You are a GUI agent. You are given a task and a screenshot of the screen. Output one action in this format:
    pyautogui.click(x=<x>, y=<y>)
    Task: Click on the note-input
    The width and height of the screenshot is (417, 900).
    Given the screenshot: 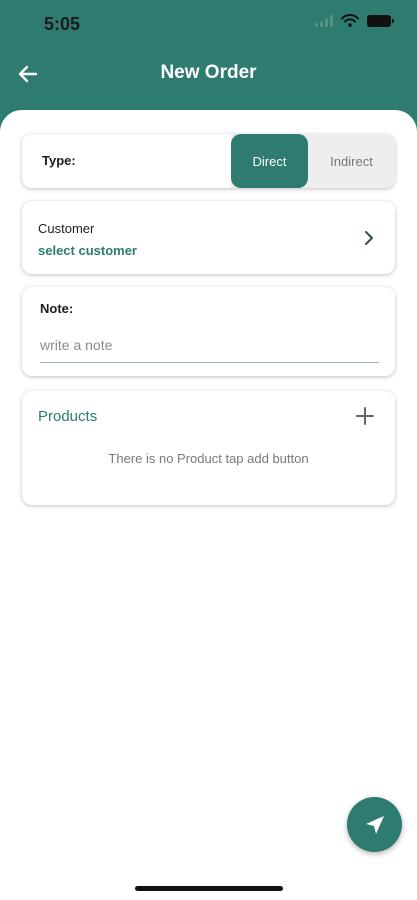 What is the action you would take?
    pyautogui.click(x=209, y=345)
    